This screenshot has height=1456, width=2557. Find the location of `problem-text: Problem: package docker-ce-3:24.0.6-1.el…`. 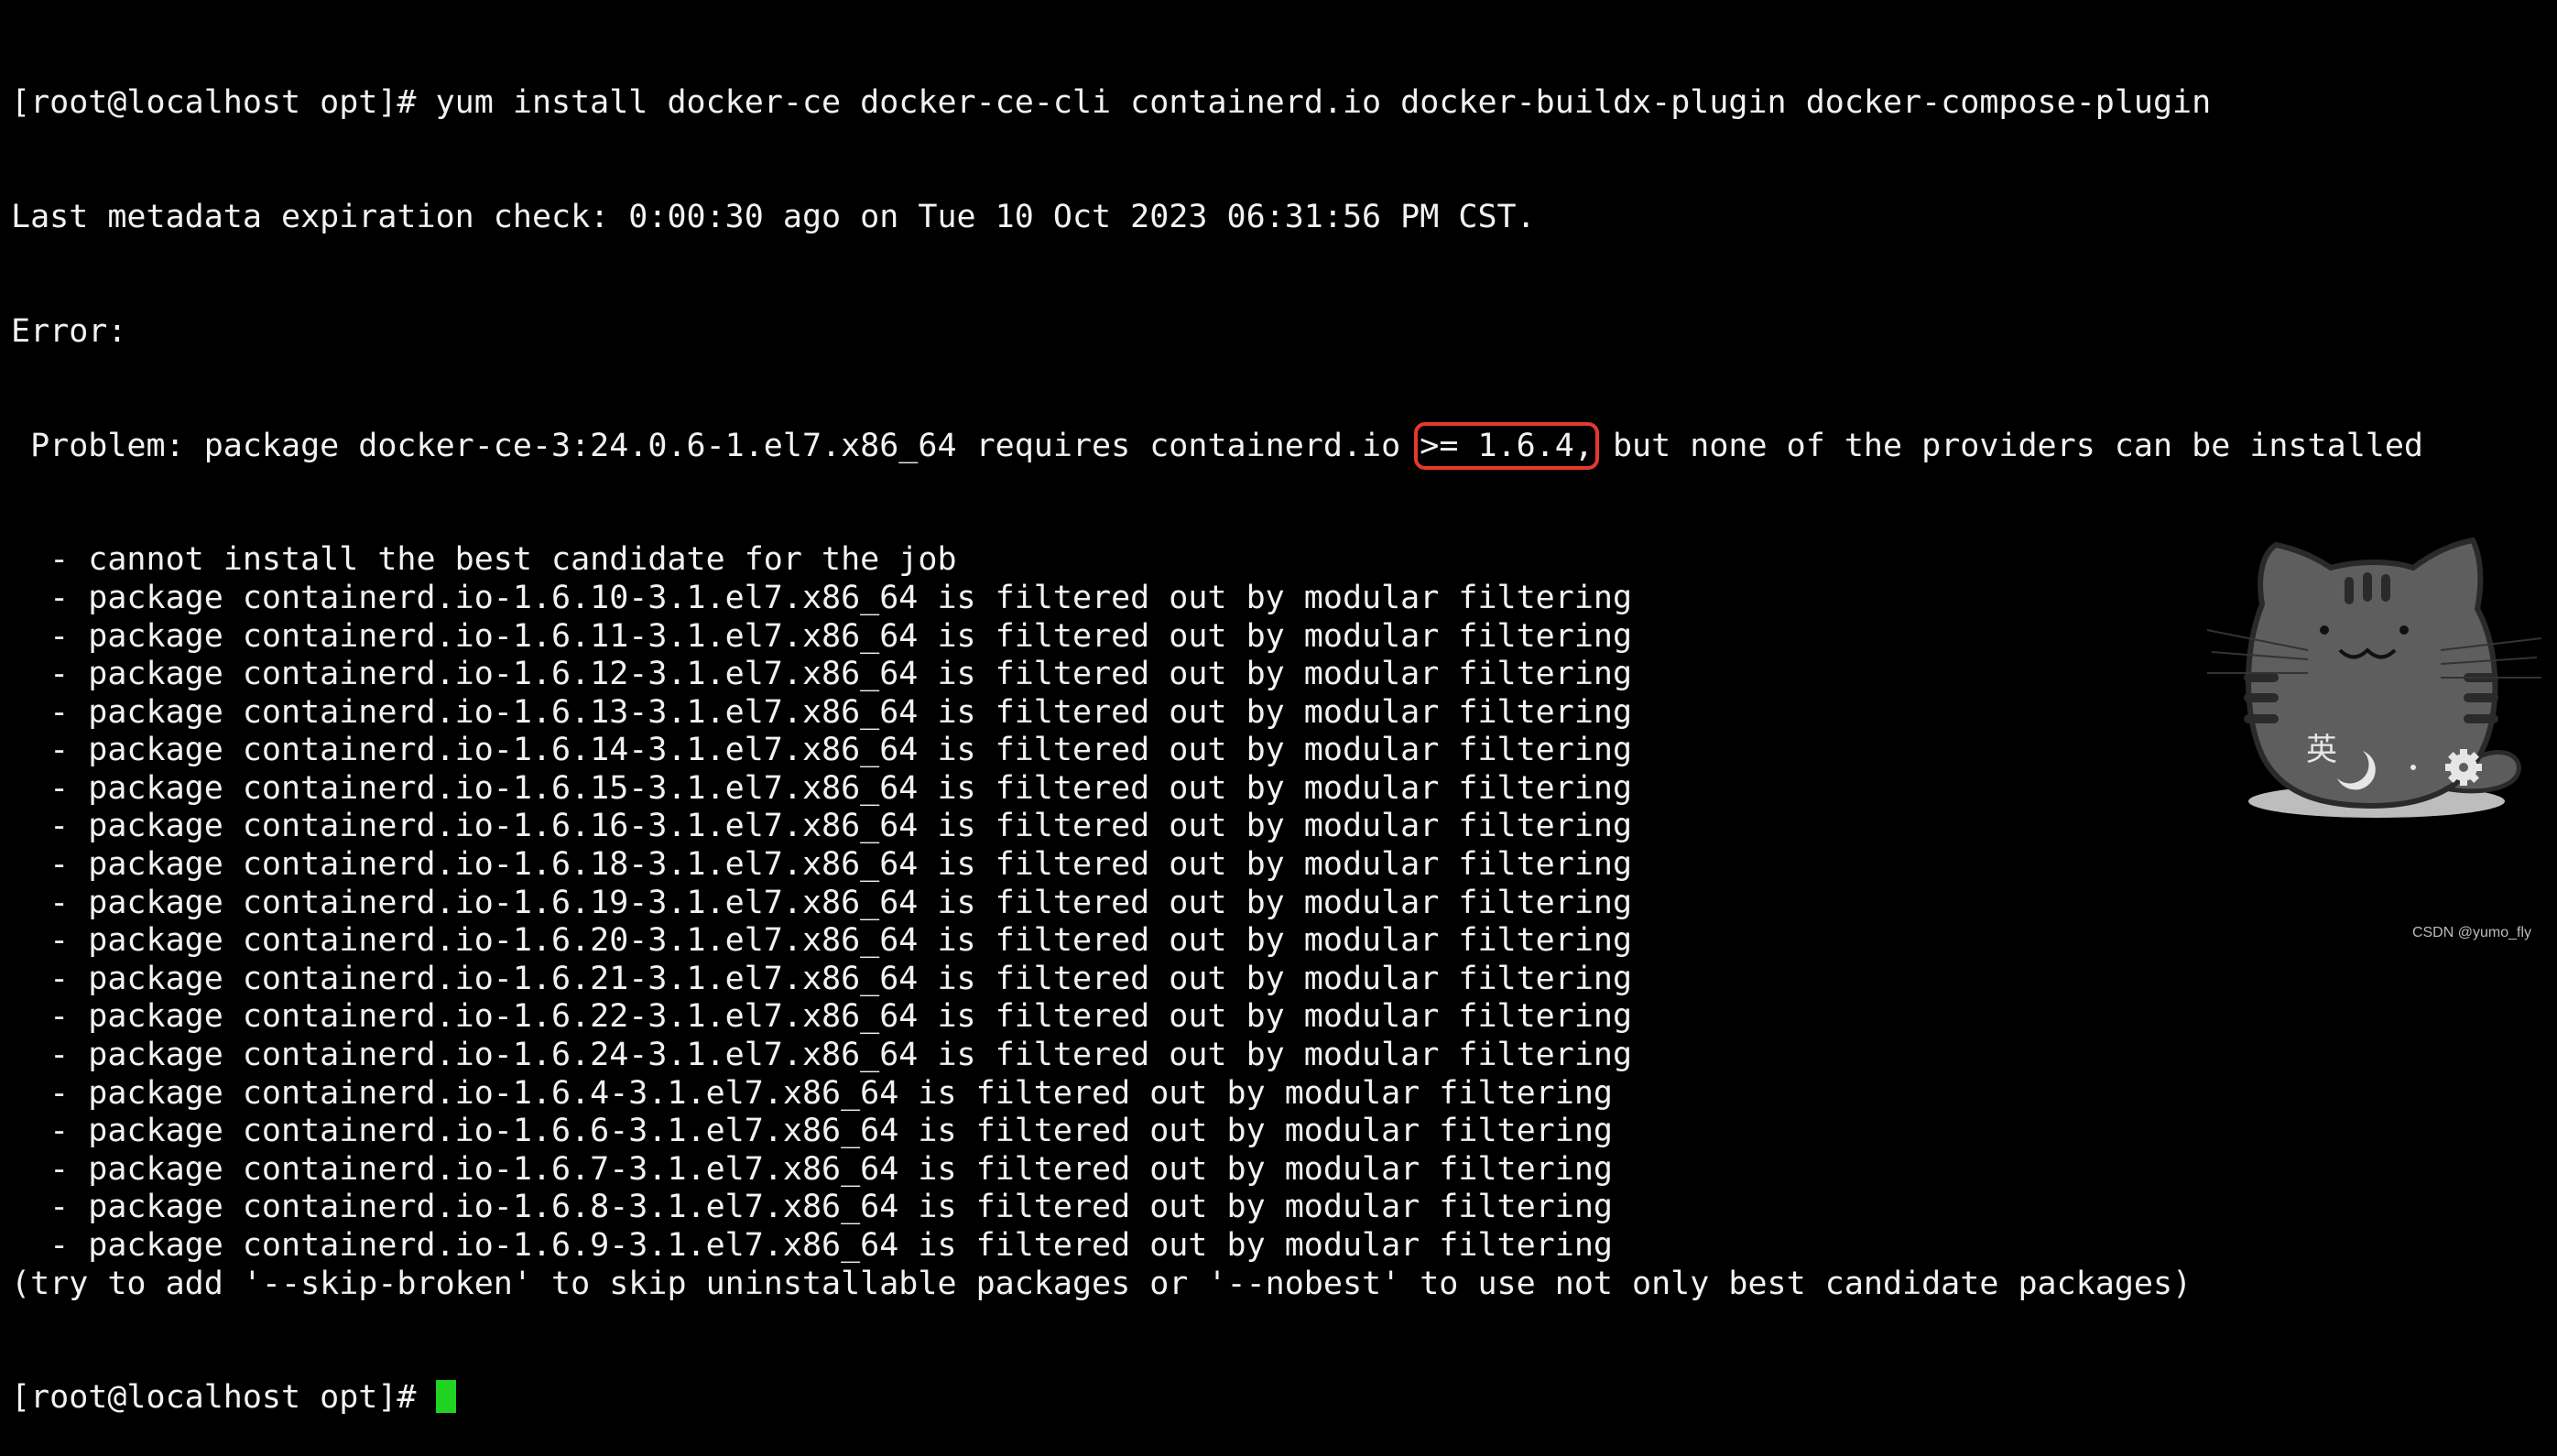

problem-text: Problem: package docker-ce-3:24.0.6-1.el… is located at coordinates (715, 445).